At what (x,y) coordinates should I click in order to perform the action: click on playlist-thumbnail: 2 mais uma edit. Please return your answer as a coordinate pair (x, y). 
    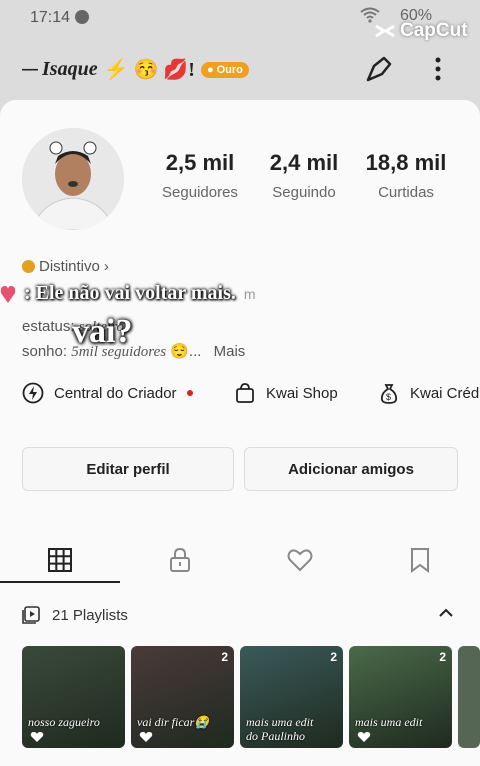
    Looking at the image, I should click on (400, 697).